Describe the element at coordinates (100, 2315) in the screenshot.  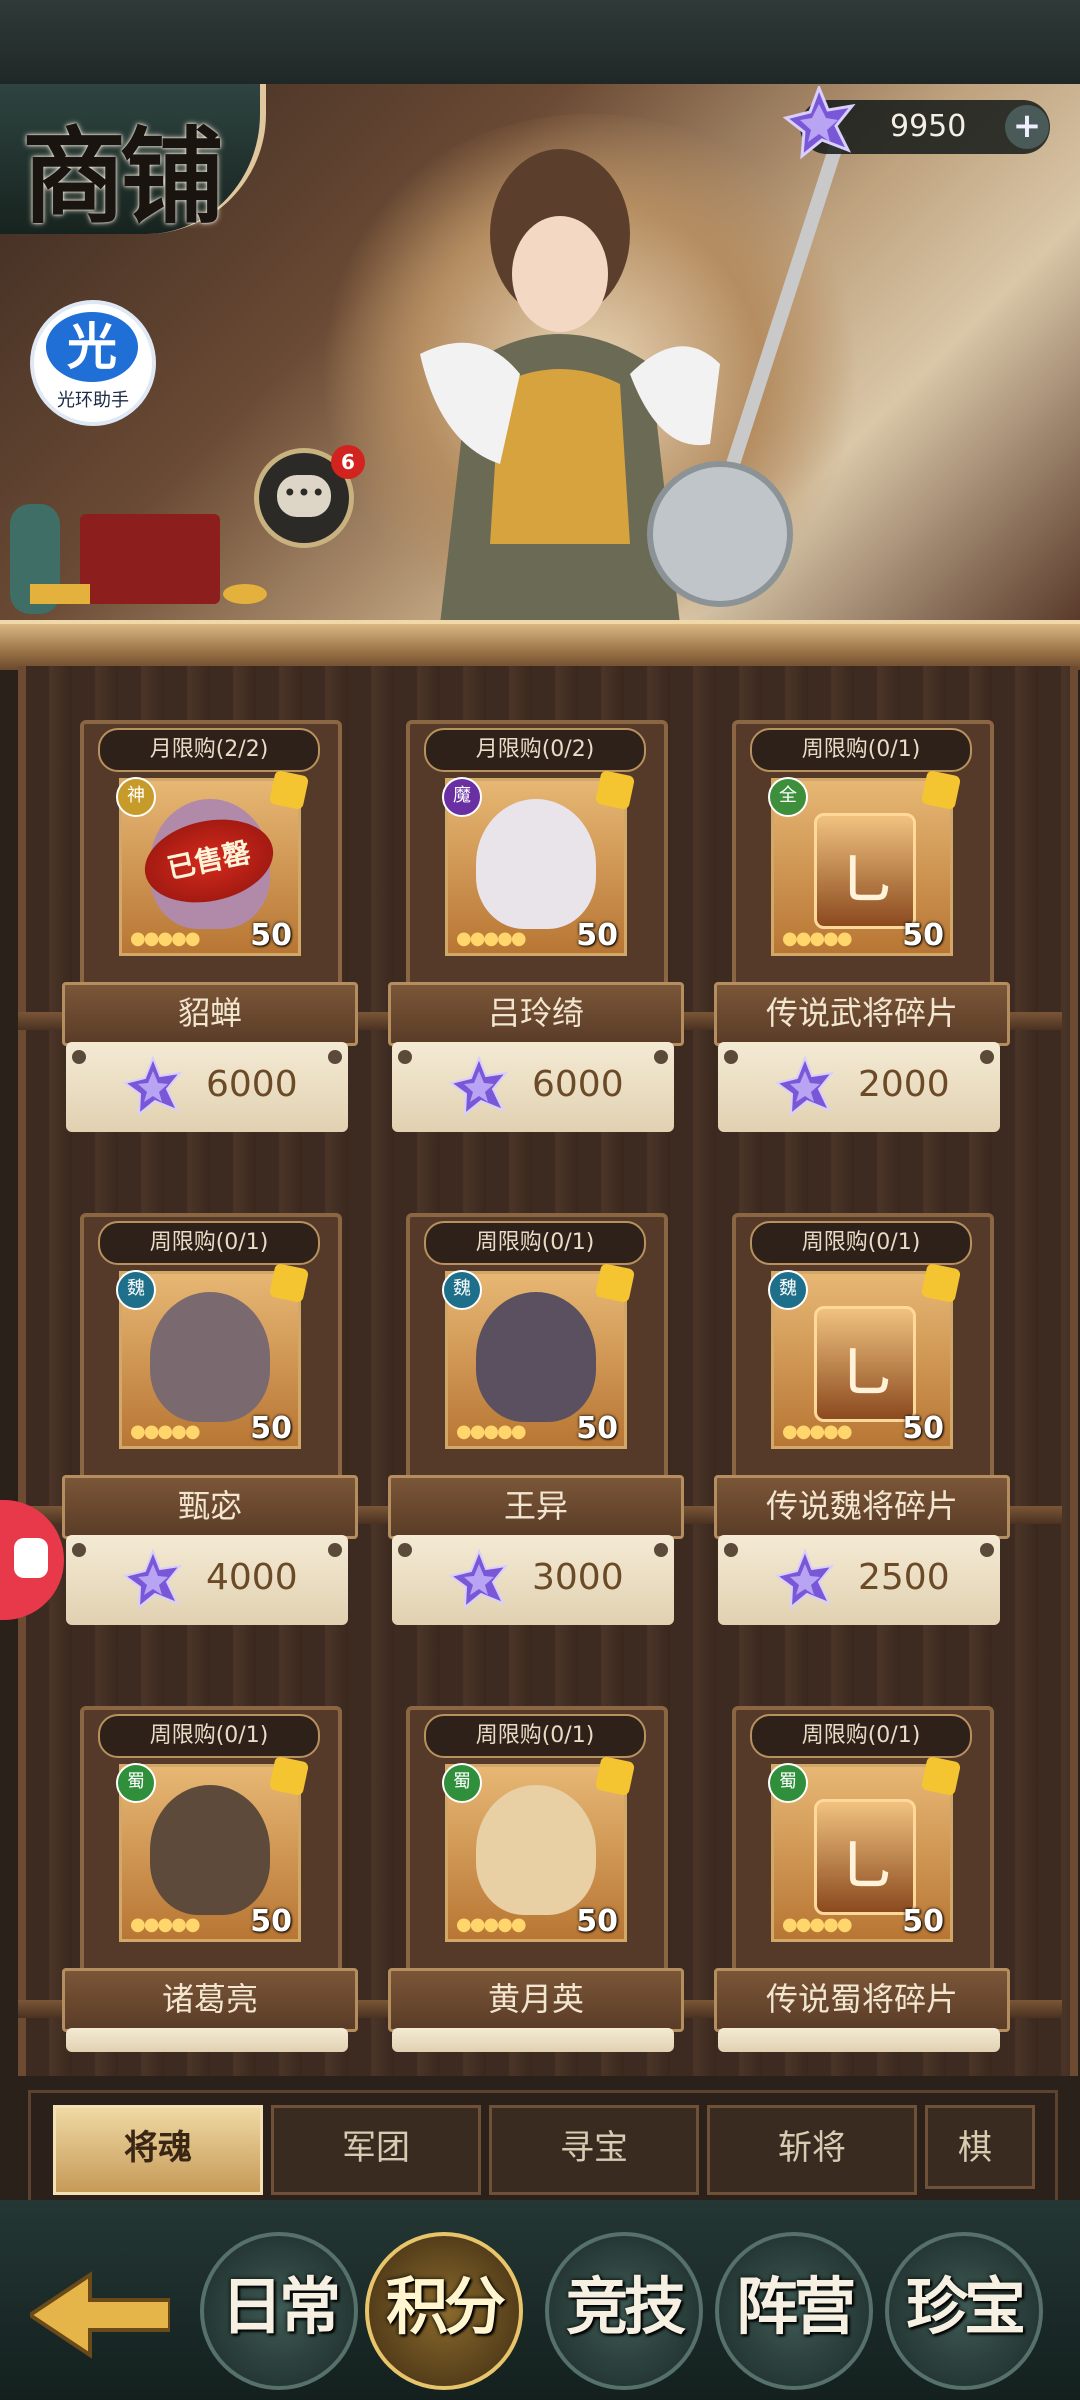
I see `back-arrow-icon` at that location.